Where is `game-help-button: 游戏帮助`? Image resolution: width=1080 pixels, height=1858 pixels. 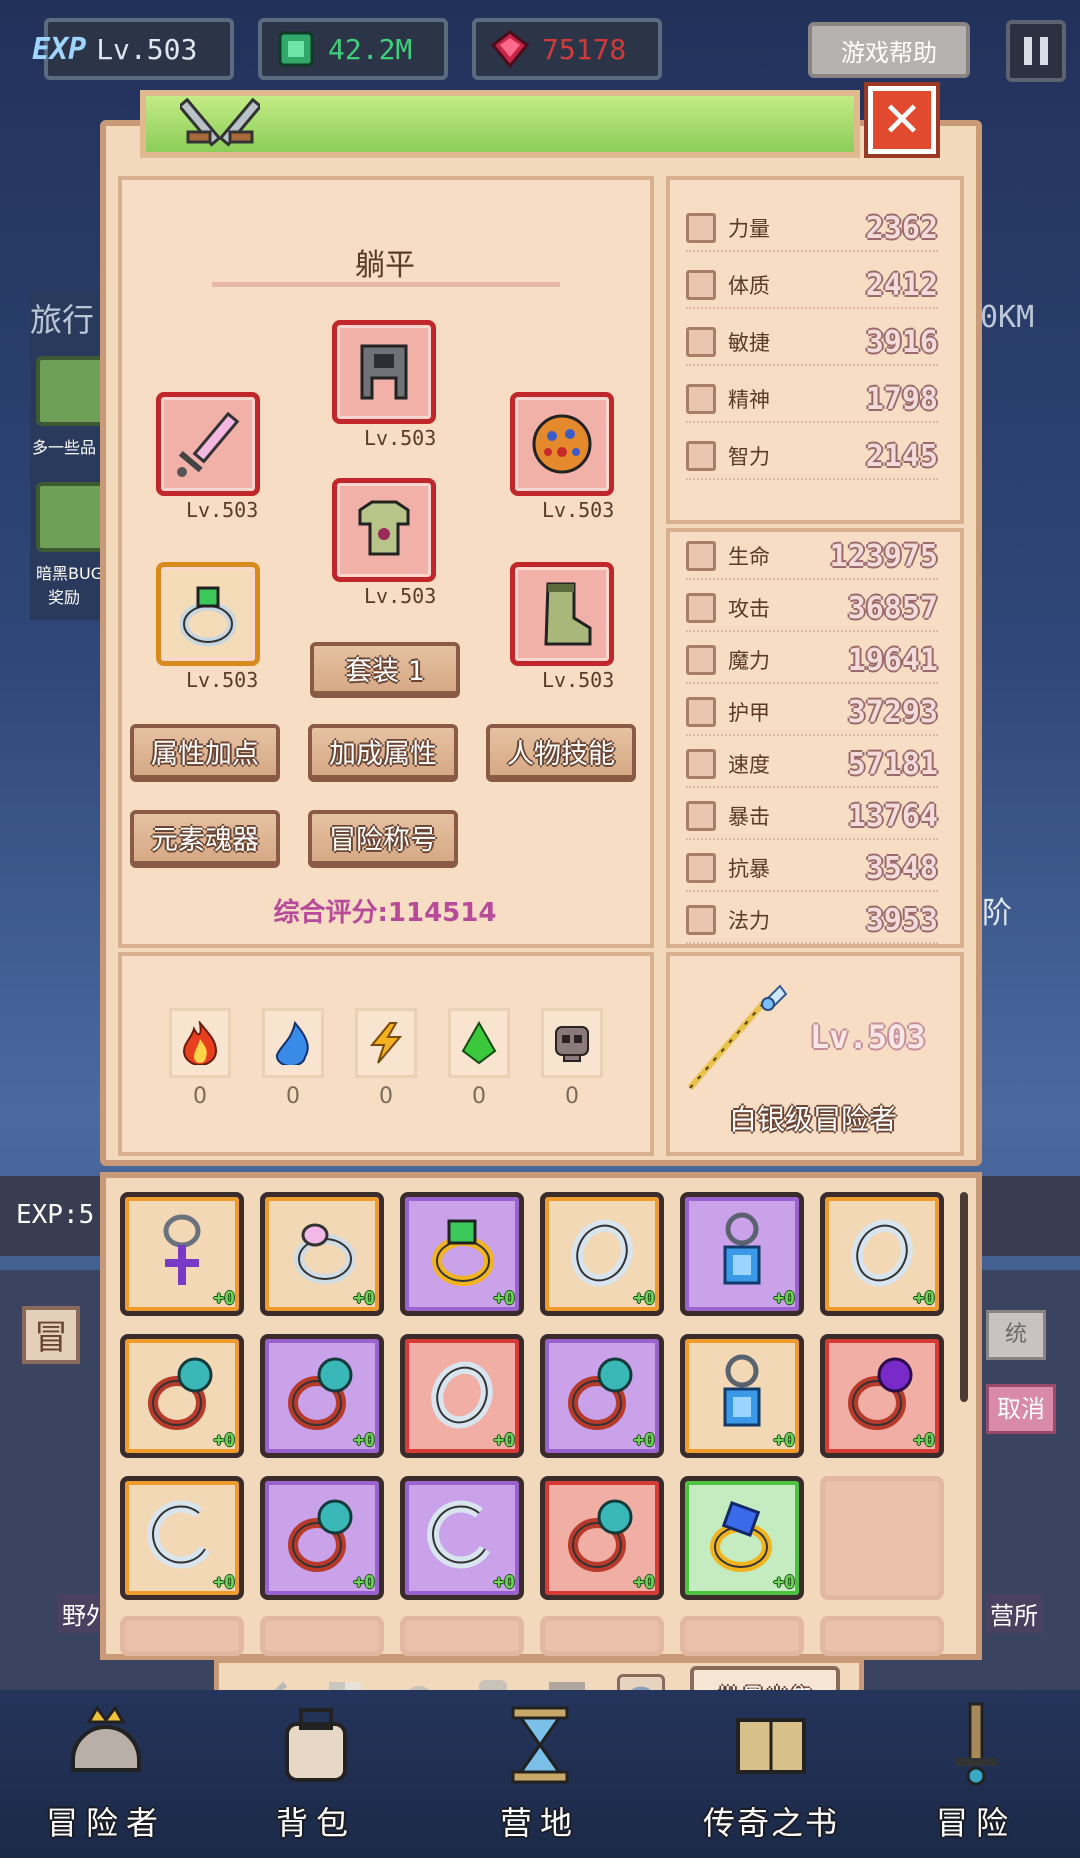
game-help-button: 游戏帮助 is located at coordinates (889, 50).